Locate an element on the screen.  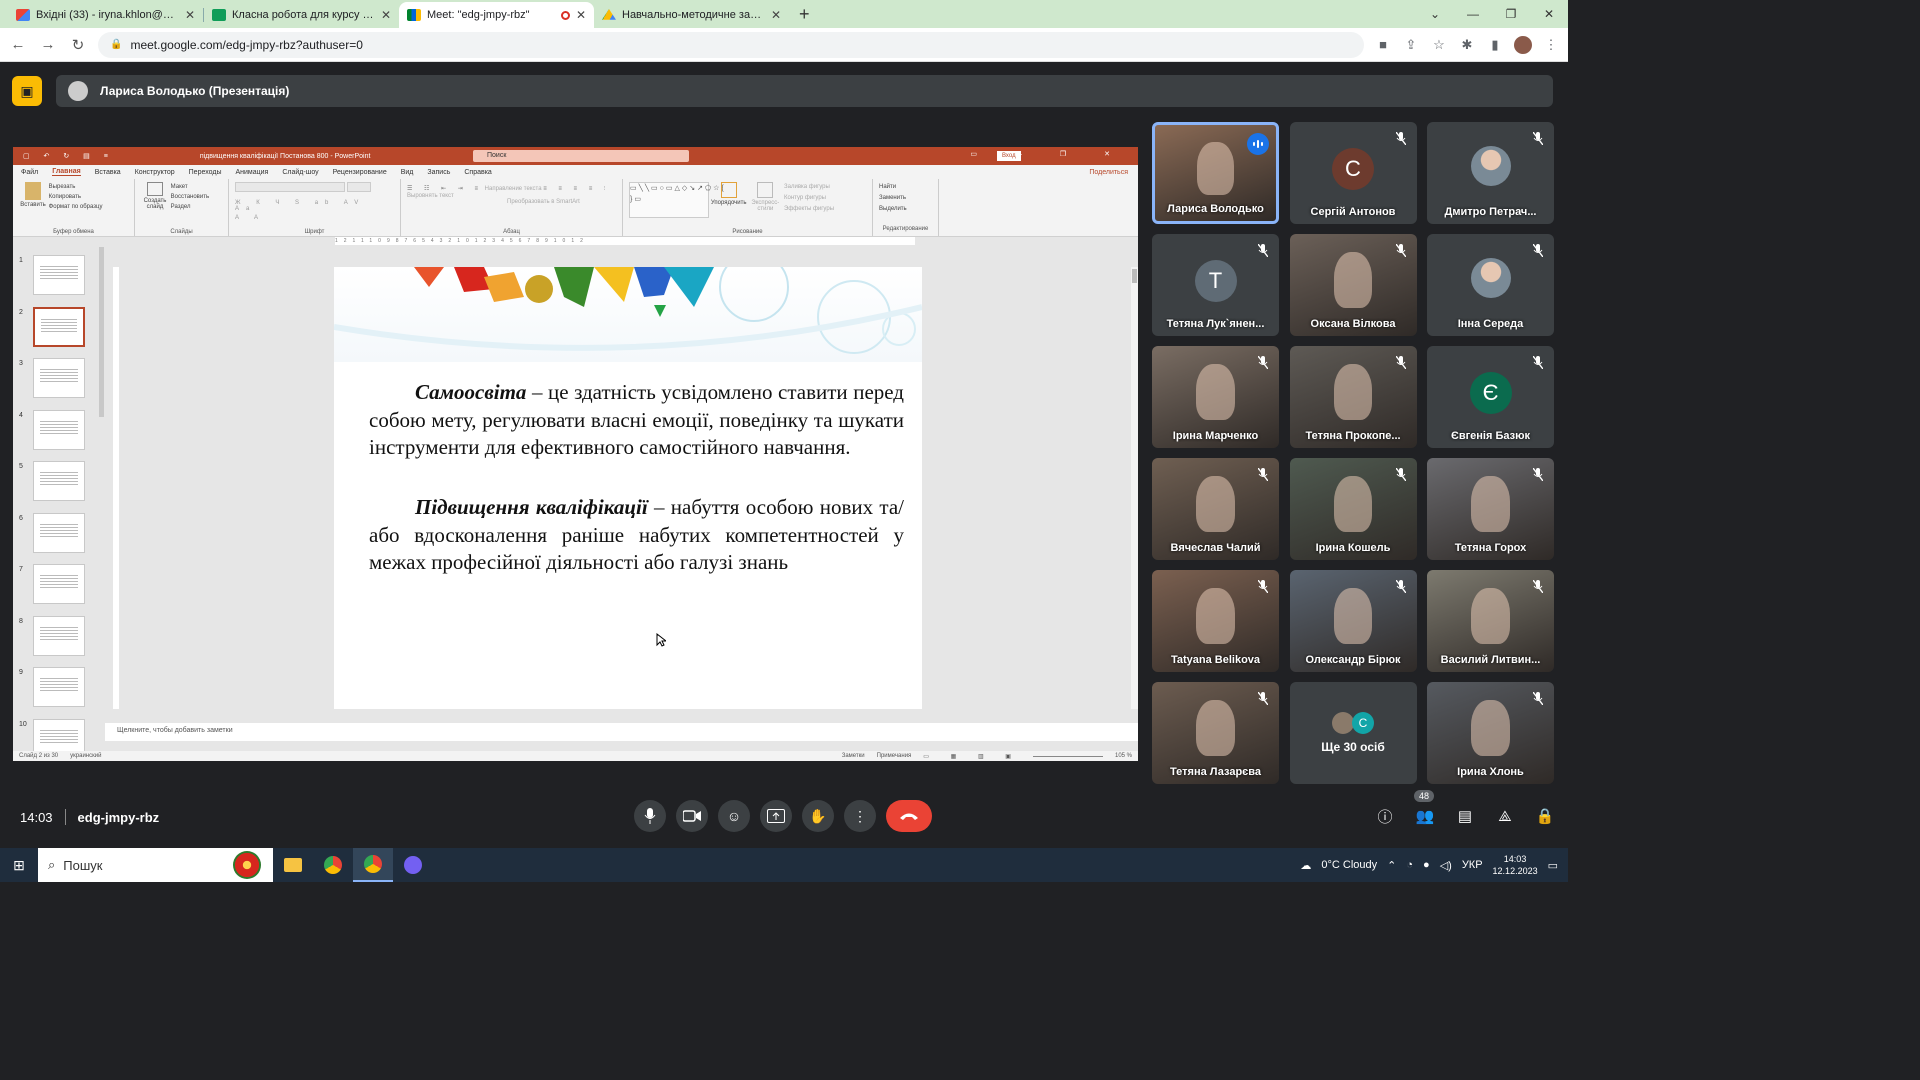
ppt-menu-tab: Анимация is located at coordinates (251, 172).